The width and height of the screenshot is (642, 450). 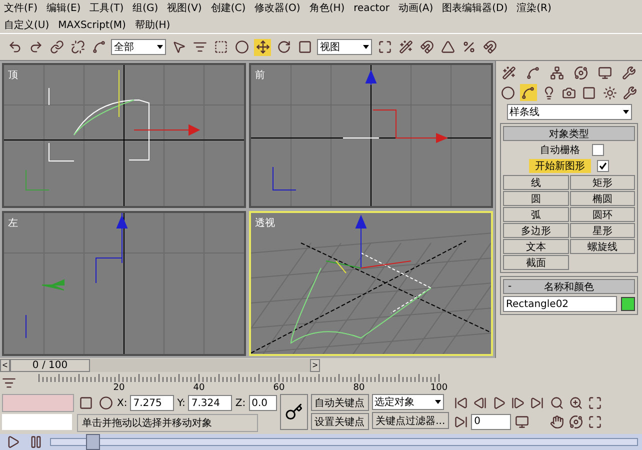 I want to click on move-icon, so click(x=262, y=47).